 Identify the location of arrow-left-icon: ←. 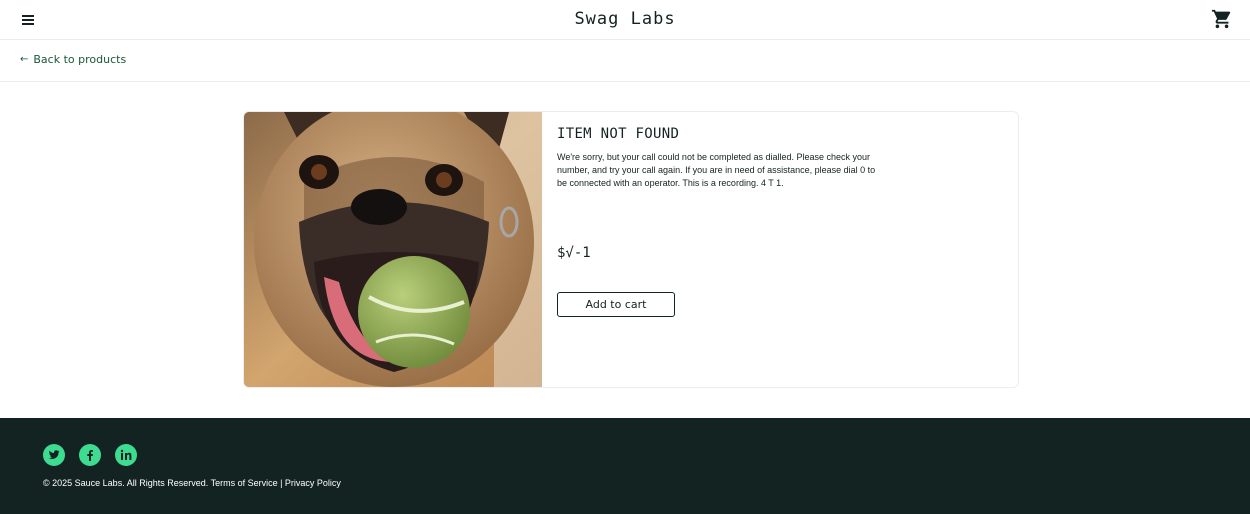
(24, 59).